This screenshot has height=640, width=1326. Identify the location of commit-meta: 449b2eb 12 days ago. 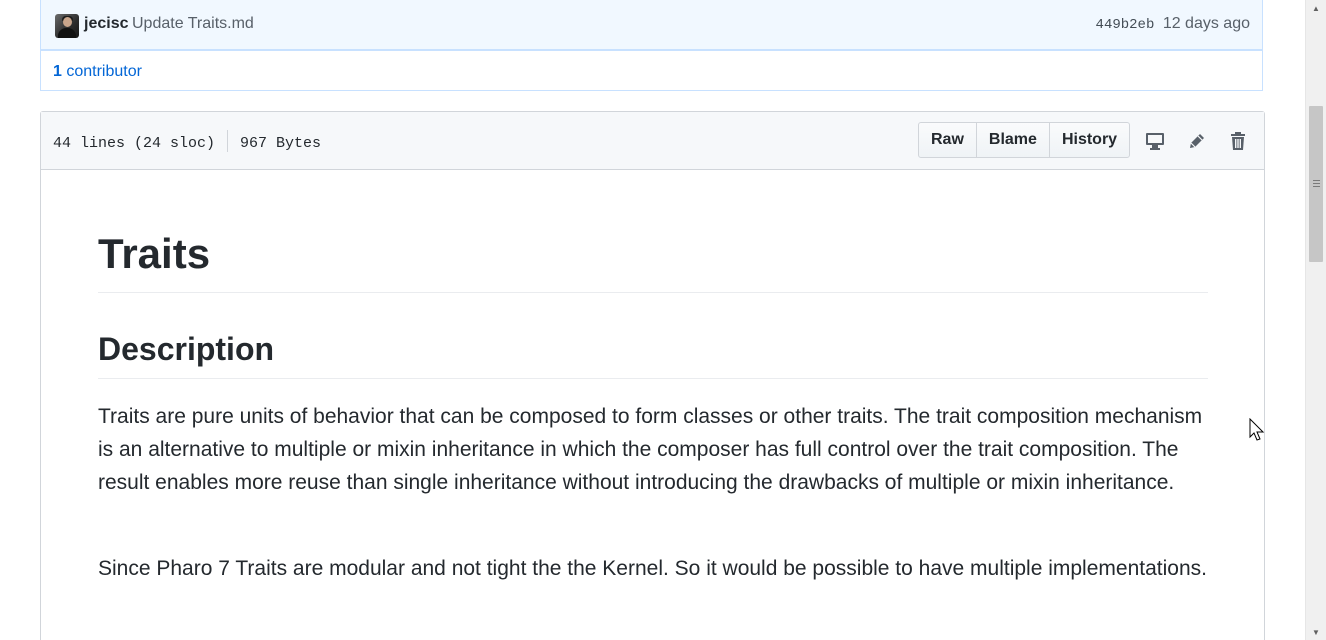
(1173, 24).